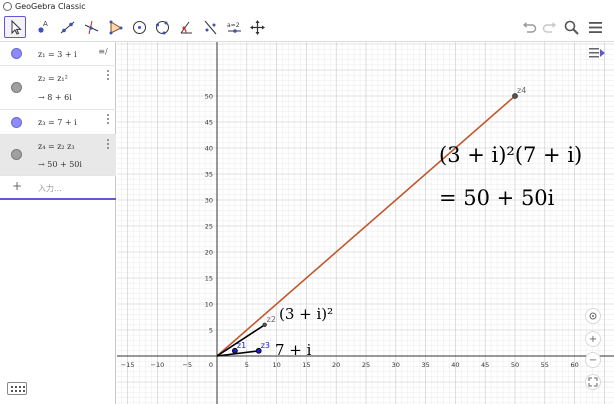  I want to click on x-tick-label: 60, so click(574, 365).